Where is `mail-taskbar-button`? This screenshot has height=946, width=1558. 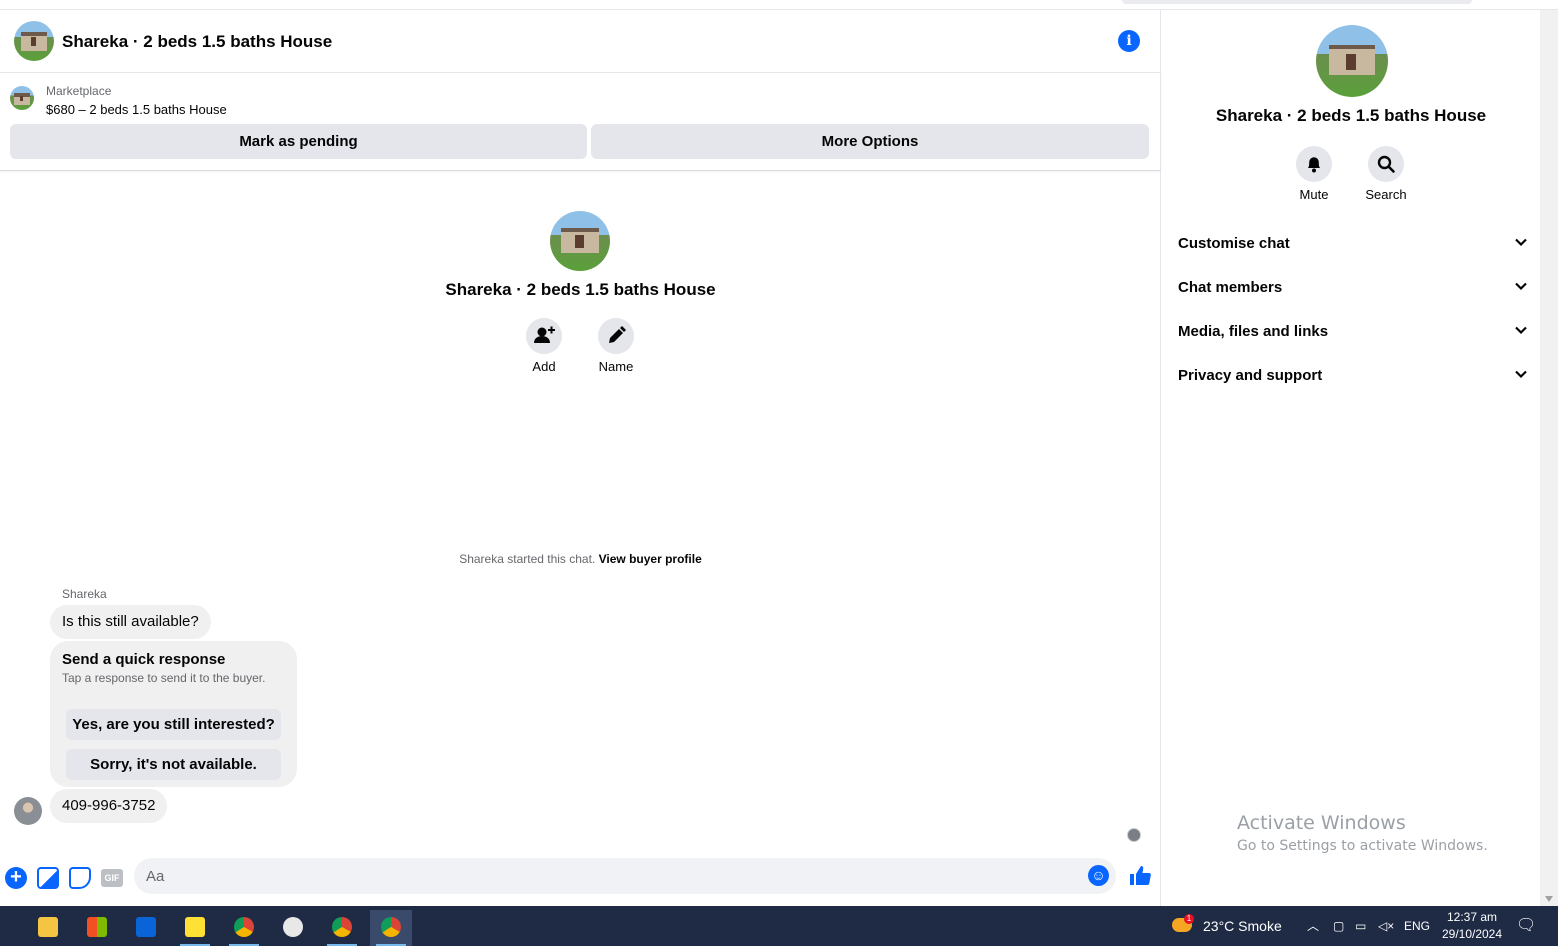
mail-taskbar-button is located at coordinates (146, 928).